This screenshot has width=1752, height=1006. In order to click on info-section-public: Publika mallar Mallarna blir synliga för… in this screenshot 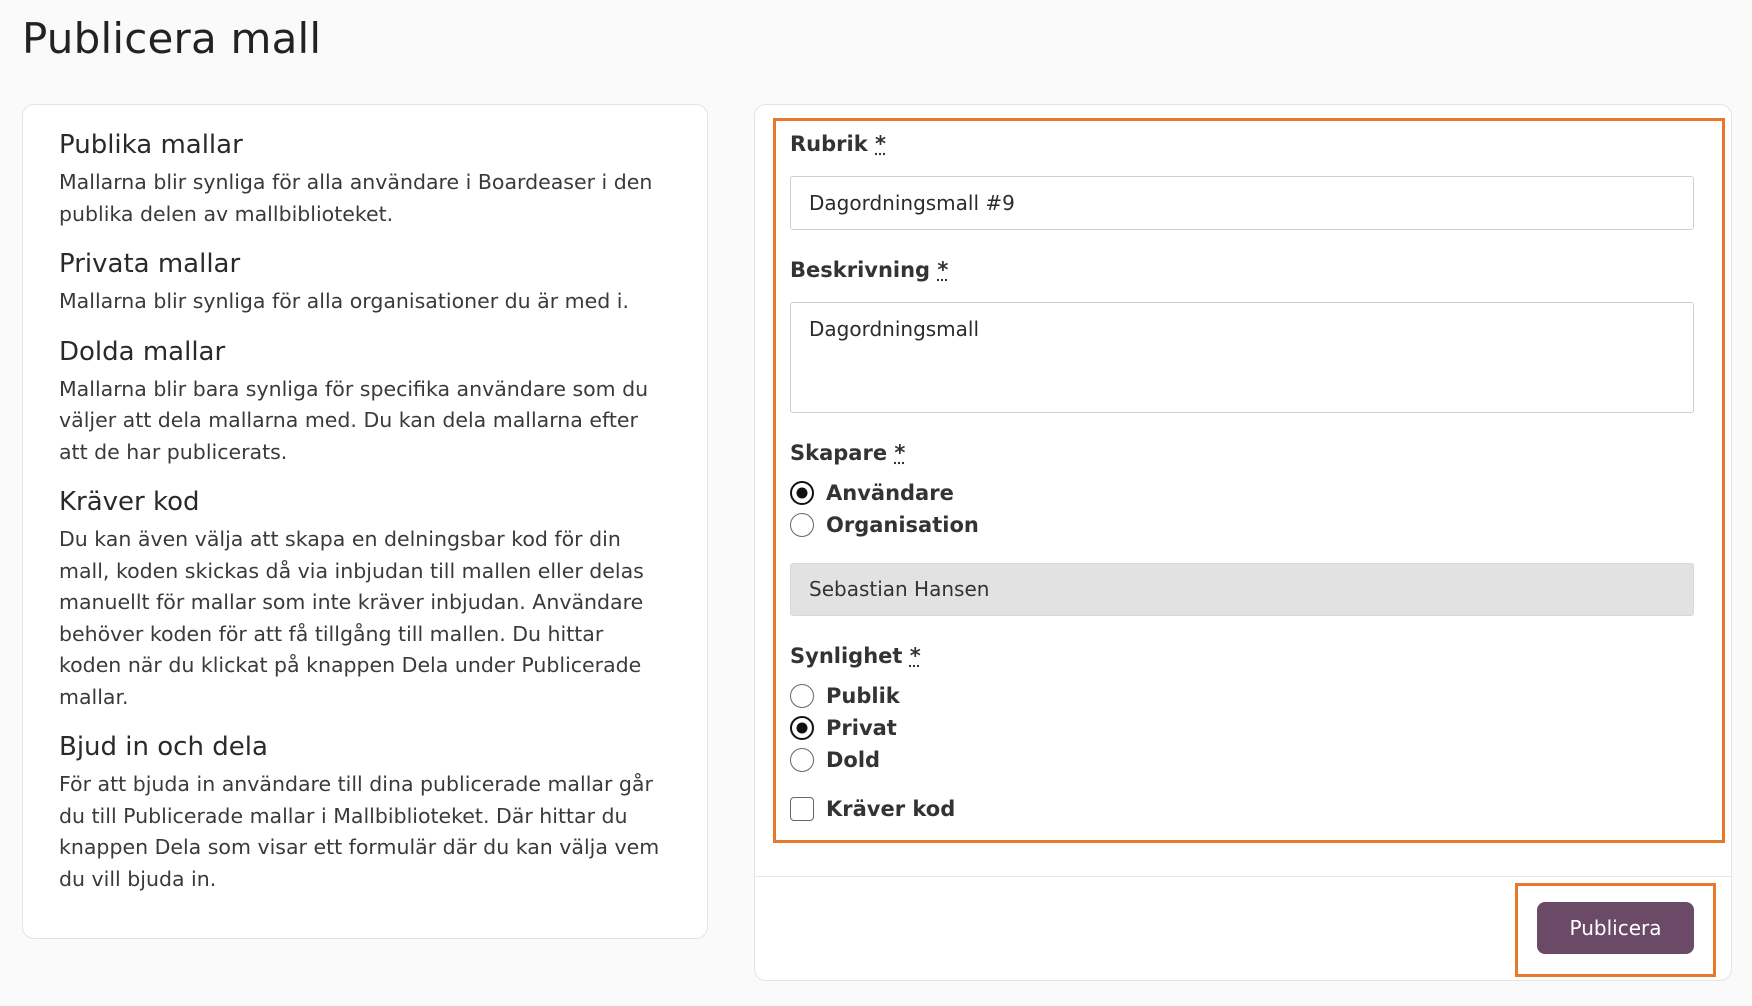, I will do `click(365, 178)`.